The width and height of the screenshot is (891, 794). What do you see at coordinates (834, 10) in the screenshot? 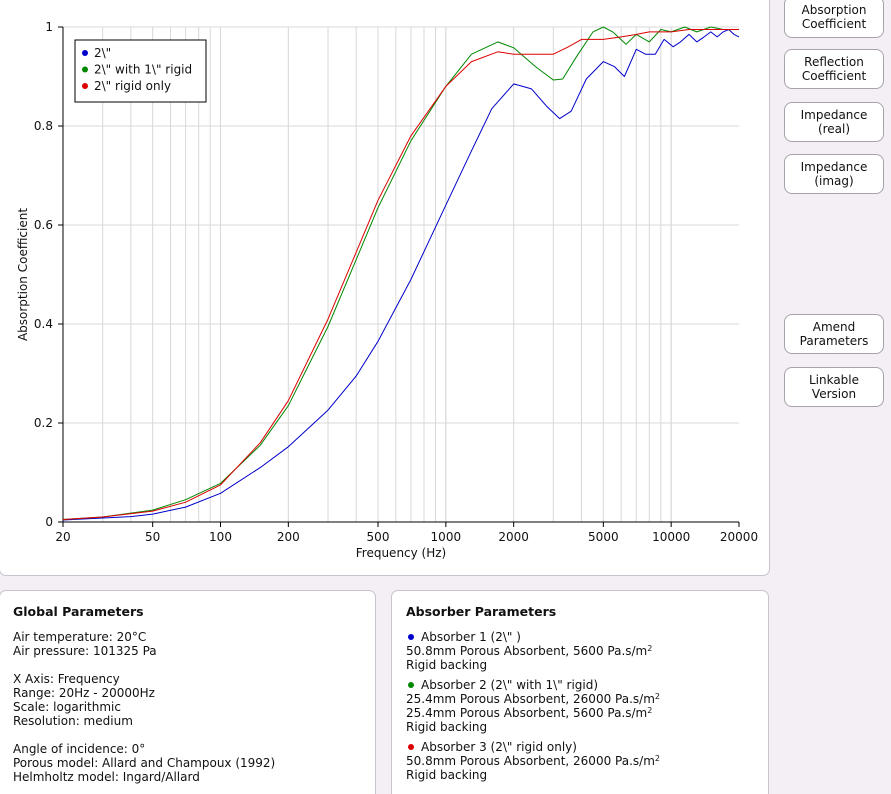
I see `button-label-line1: Absorption` at bounding box center [834, 10].